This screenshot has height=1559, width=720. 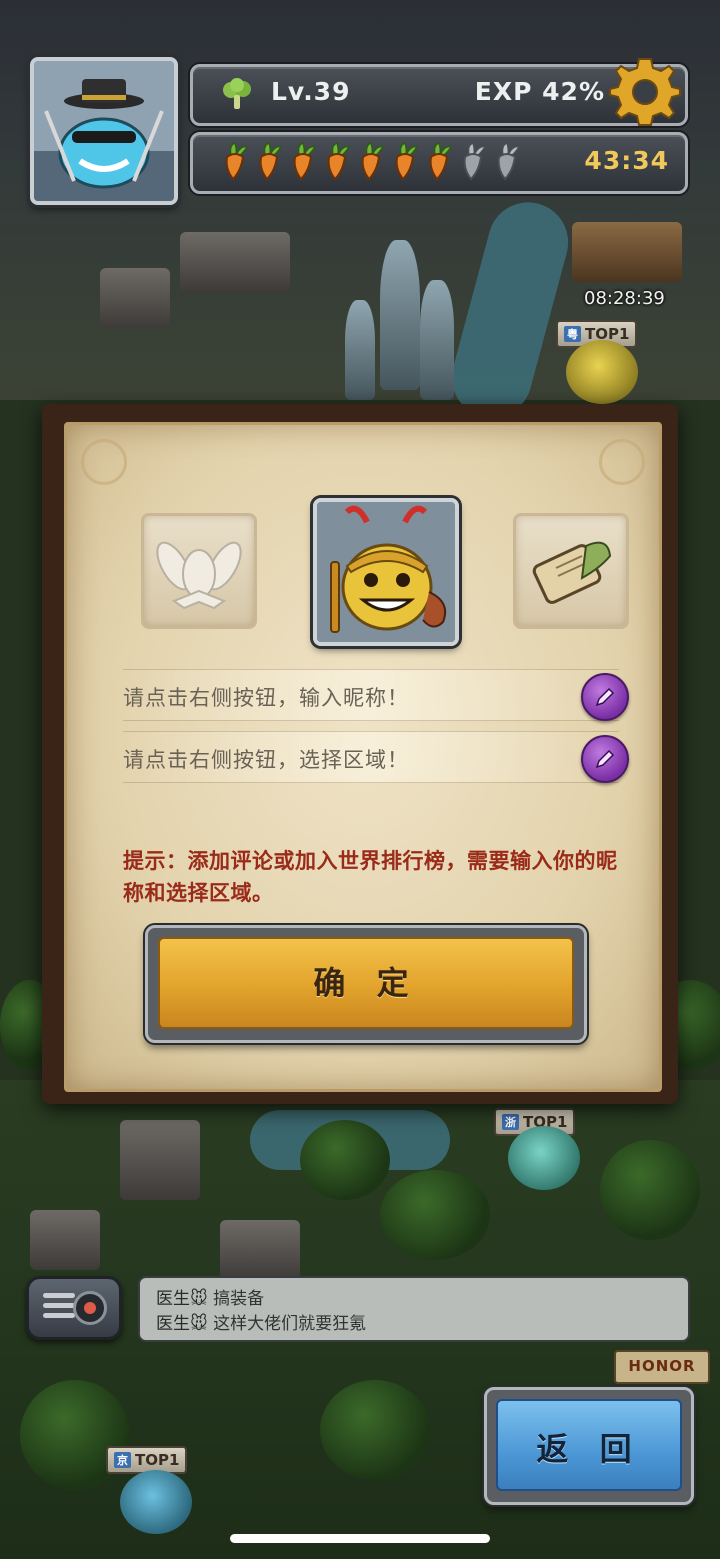 I want to click on scroll-quill-icon, so click(x=572, y=572).